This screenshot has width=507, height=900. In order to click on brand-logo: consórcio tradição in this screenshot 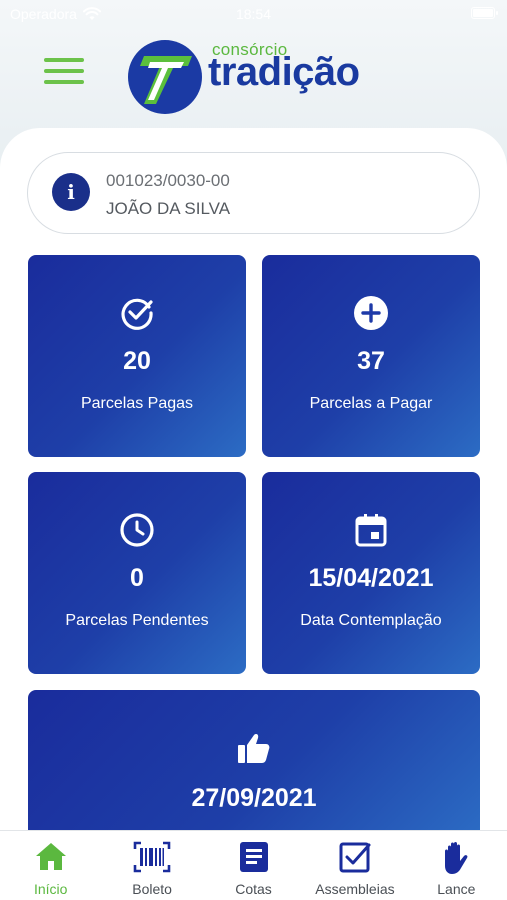, I will do `click(261, 78)`.